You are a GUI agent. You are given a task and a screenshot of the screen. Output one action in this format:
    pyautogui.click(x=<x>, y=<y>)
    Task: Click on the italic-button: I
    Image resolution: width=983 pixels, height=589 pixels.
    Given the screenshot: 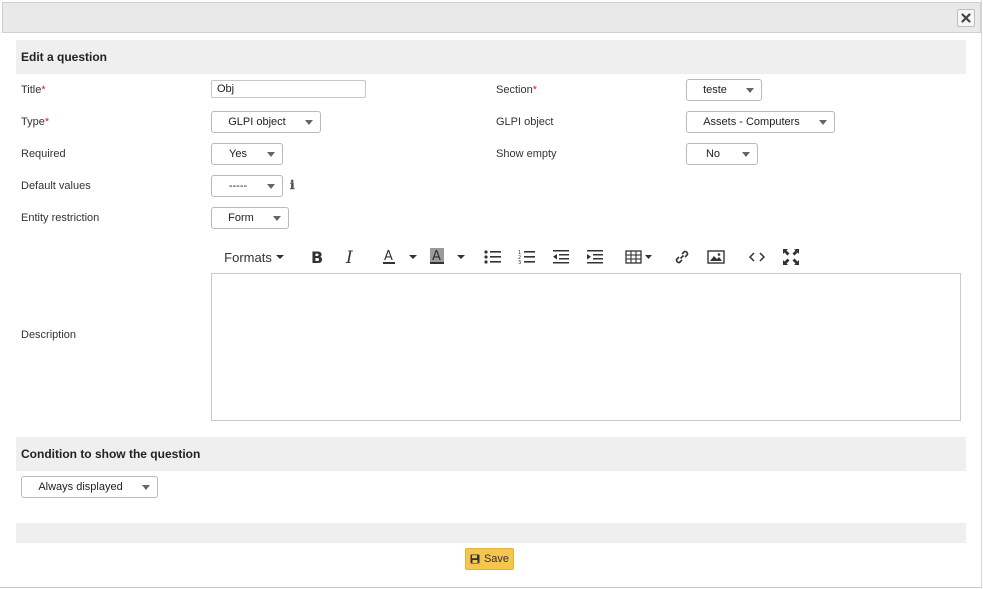 What is the action you would take?
    pyautogui.click(x=351, y=257)
    